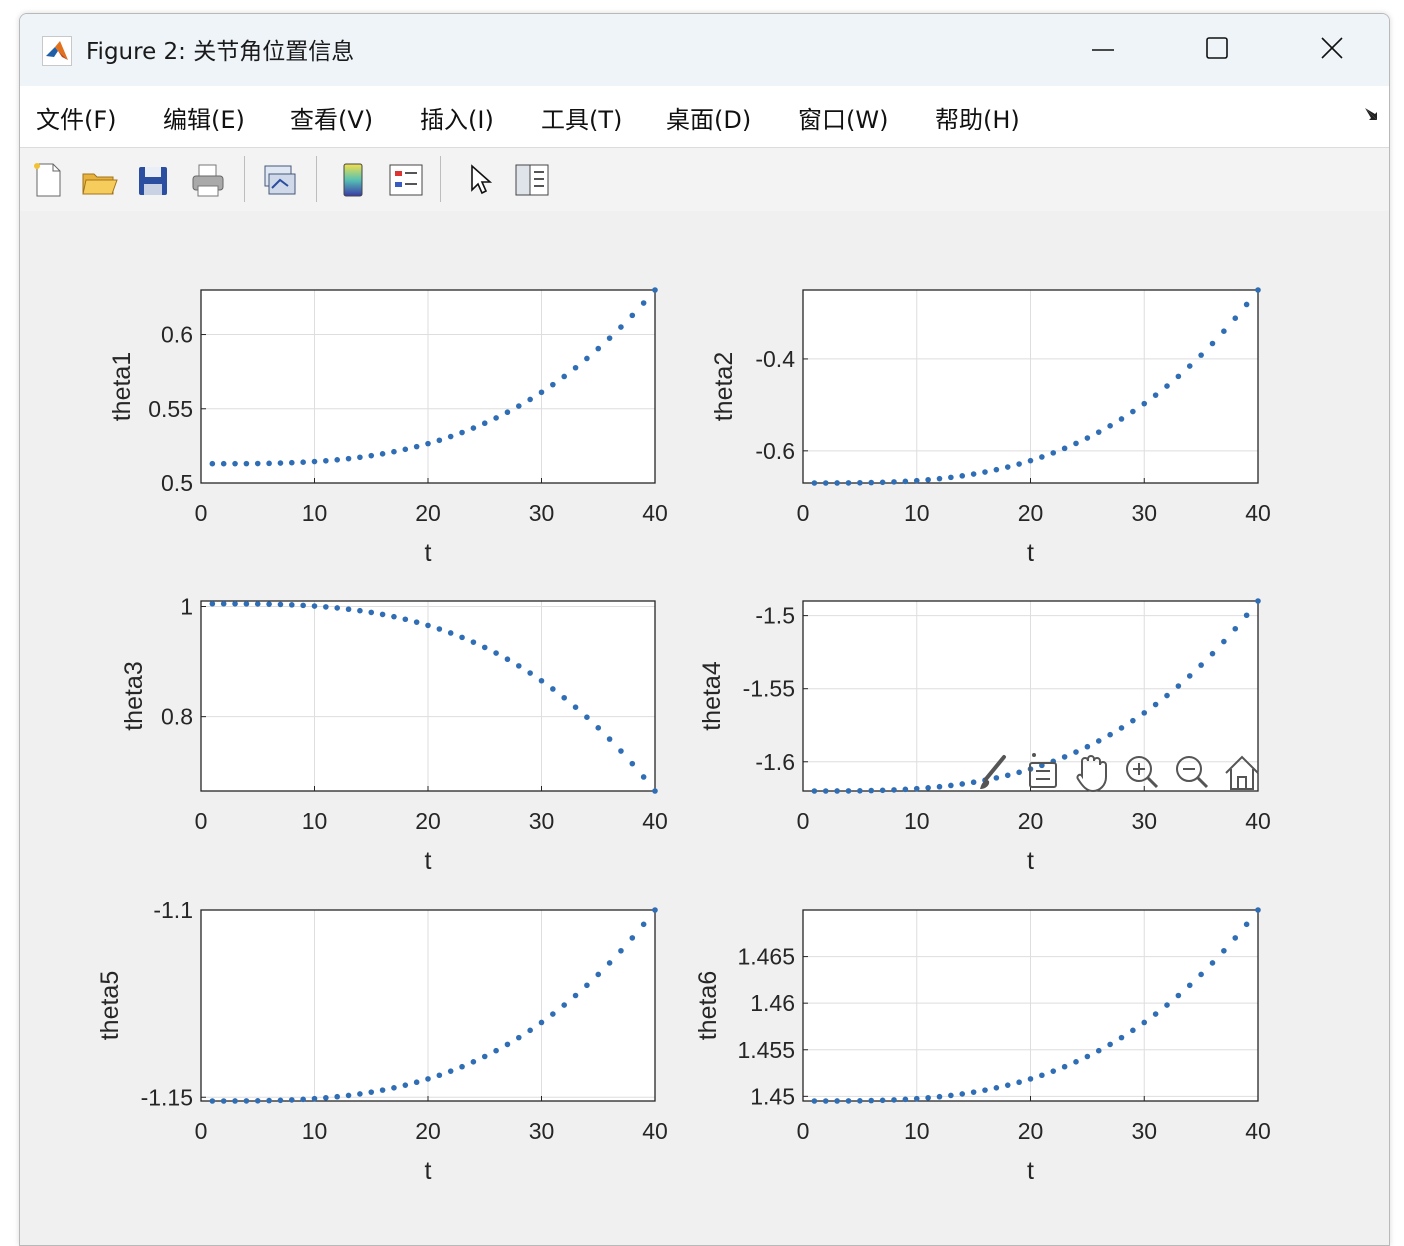  What do you see at coordinates (581, 117) in the screenshot?
I see `menu-tools: 工具(T)` at bounding box center [581, 117].